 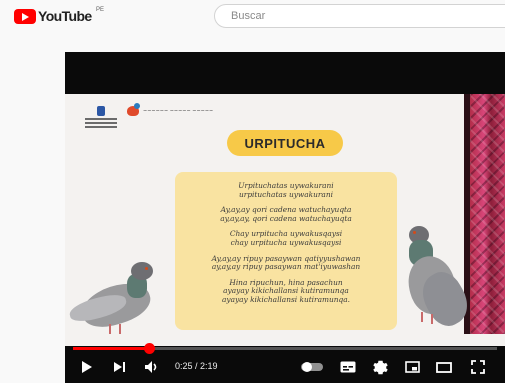 I want to click on lyric-line: ayayay kikichallansi kutiramunqa., so click(x=285, y=299).